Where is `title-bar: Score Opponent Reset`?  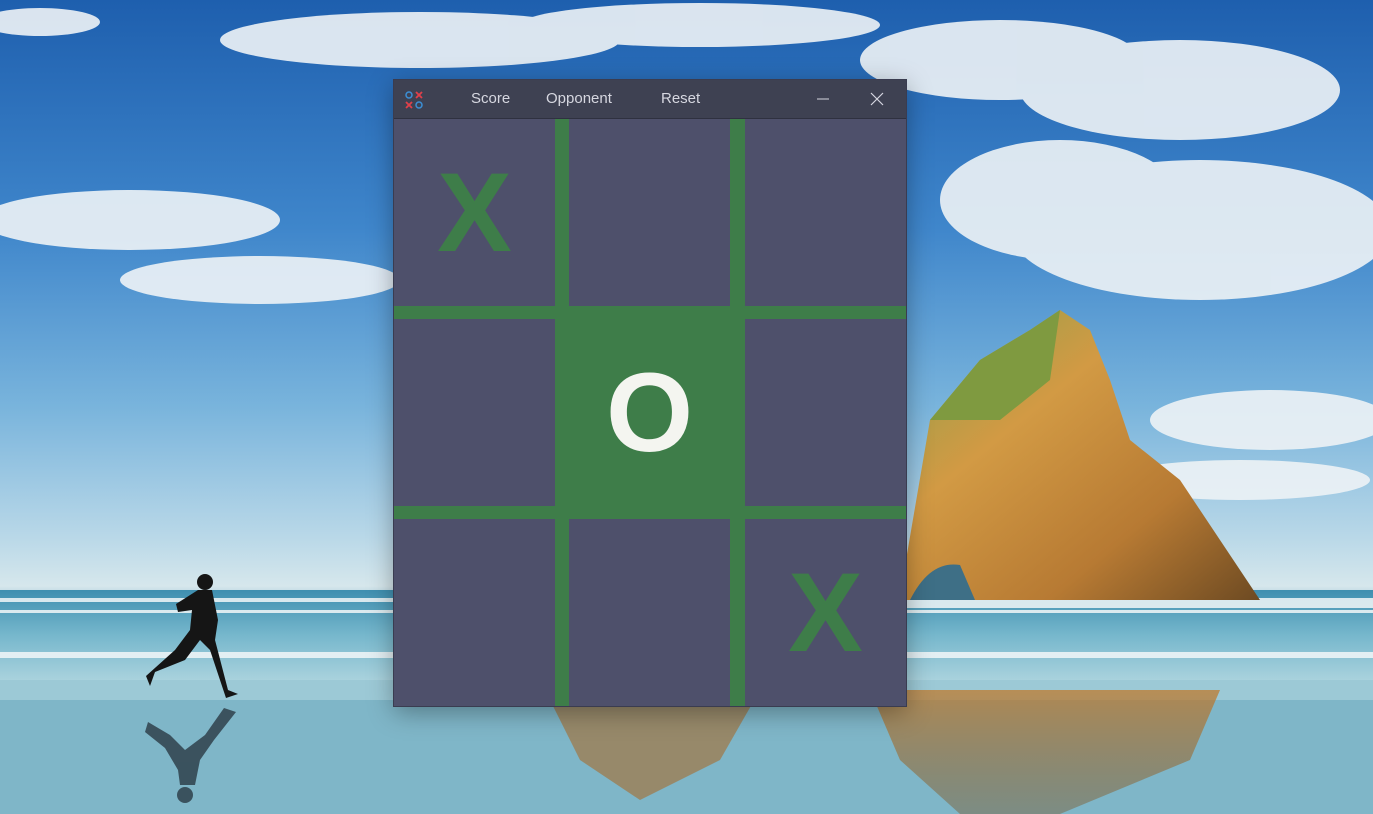 title-bar: Score Opponent Reset is located at coordinates (650, 99).